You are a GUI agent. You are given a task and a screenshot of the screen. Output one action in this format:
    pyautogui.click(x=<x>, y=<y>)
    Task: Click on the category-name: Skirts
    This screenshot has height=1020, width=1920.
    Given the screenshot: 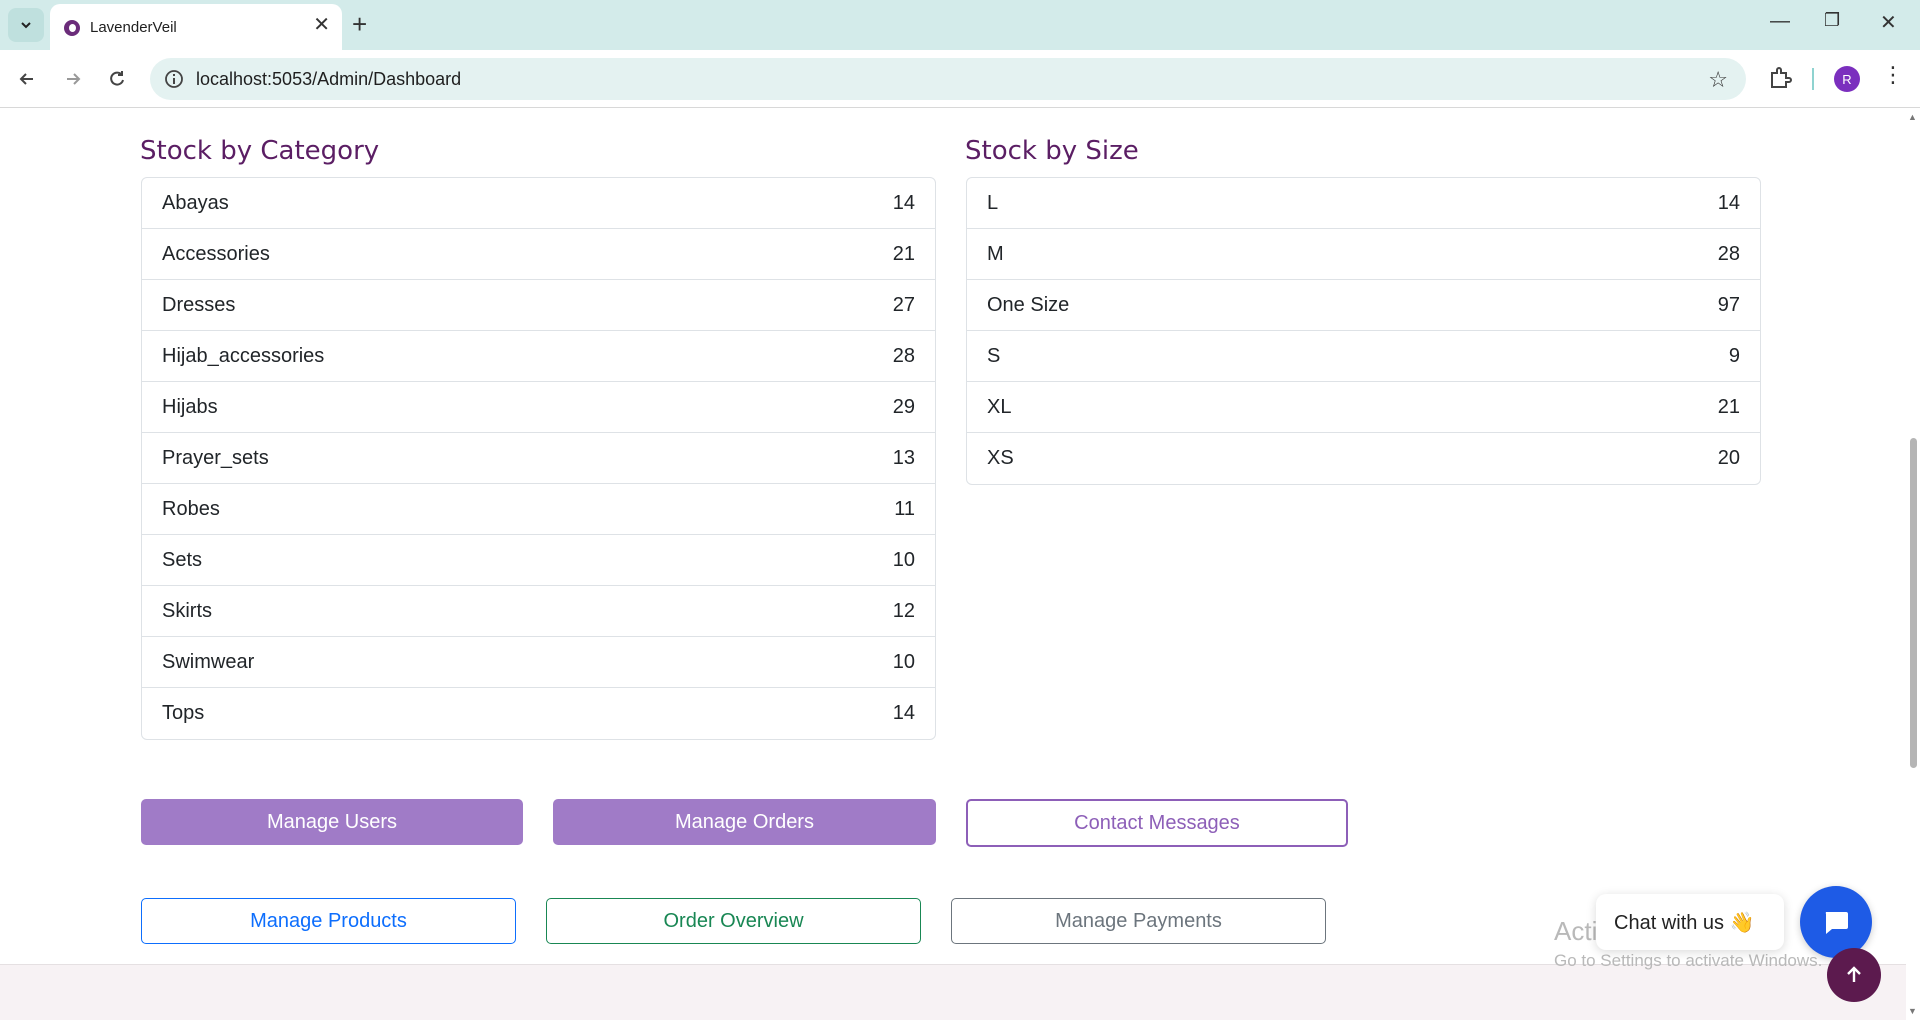 What is the action you would take?
    pyautogui.click(x=187, y=610)
    